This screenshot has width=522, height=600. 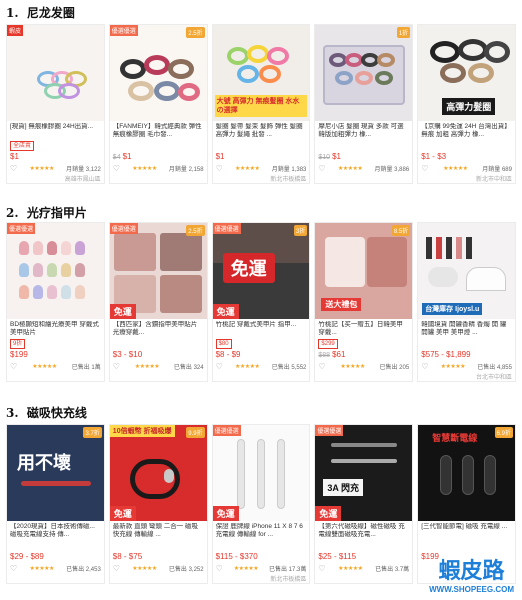 What do you see at coordinates (92, 432) in the screenshot?
I see `discount-badge: 3.7折` at bounding box center [92, 432].